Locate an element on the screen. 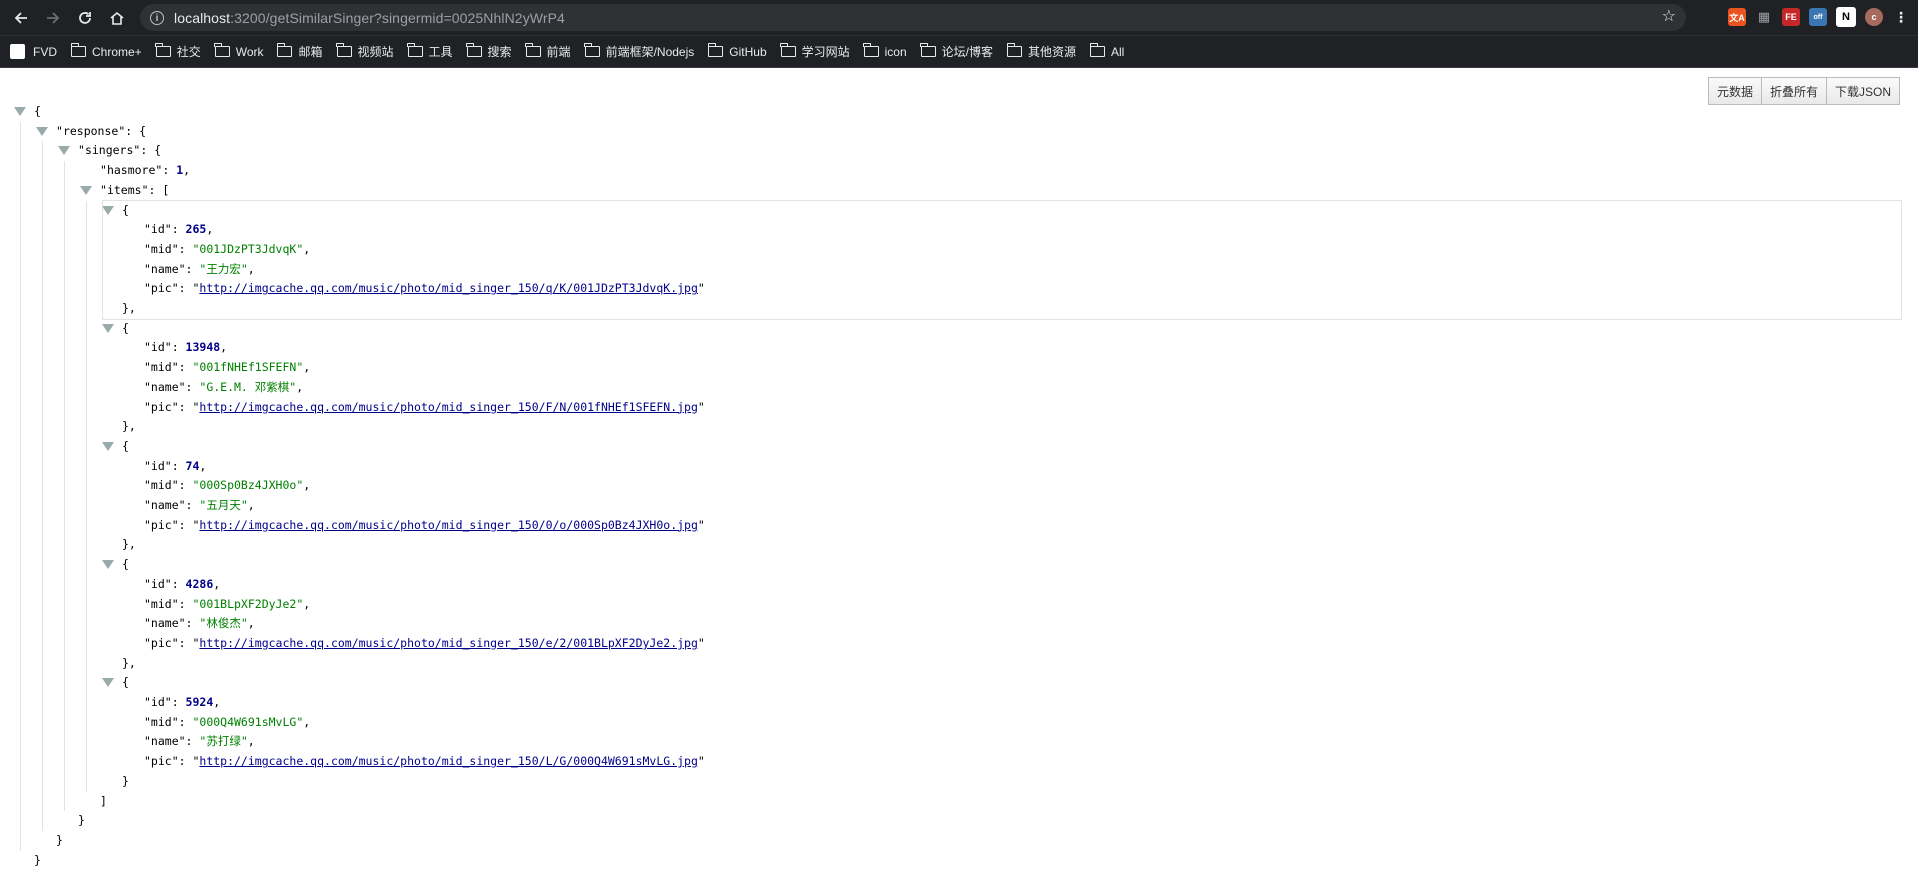  json-viewer-toolbar: 元数据 折叠所有 下载JSON is located at coordinates (1803, 91).